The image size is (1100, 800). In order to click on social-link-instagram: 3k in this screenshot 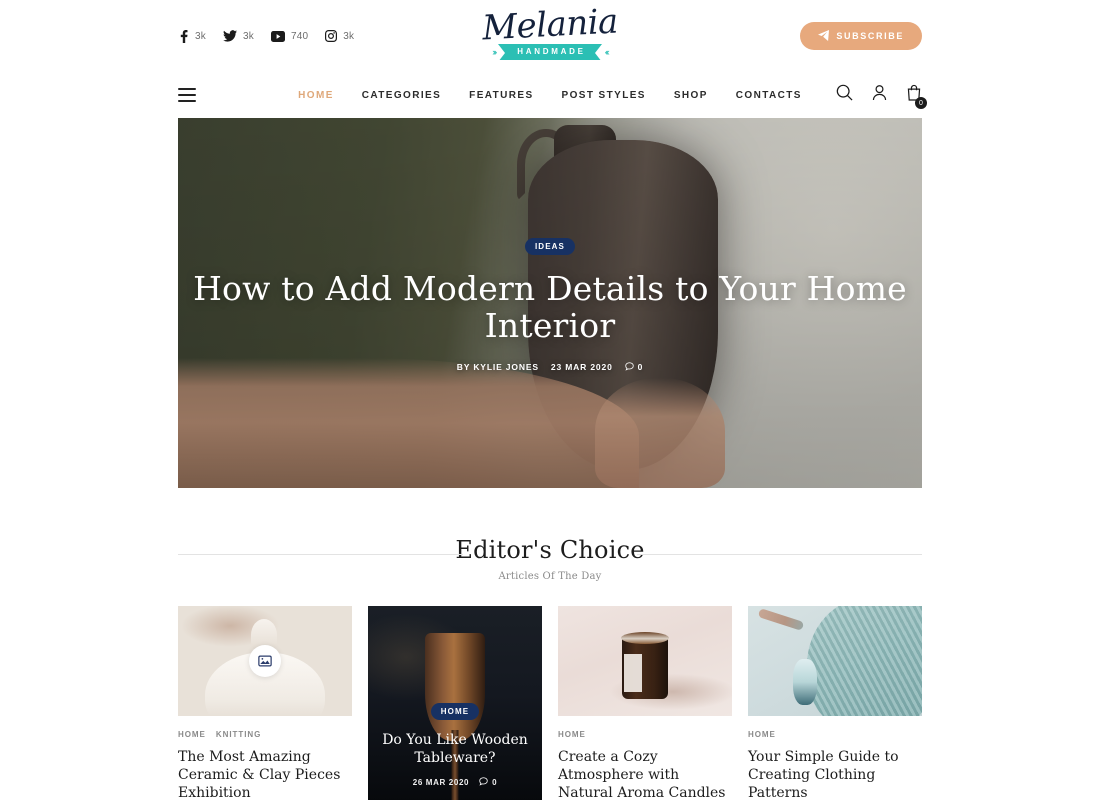, I will do `click(339, 36)`.